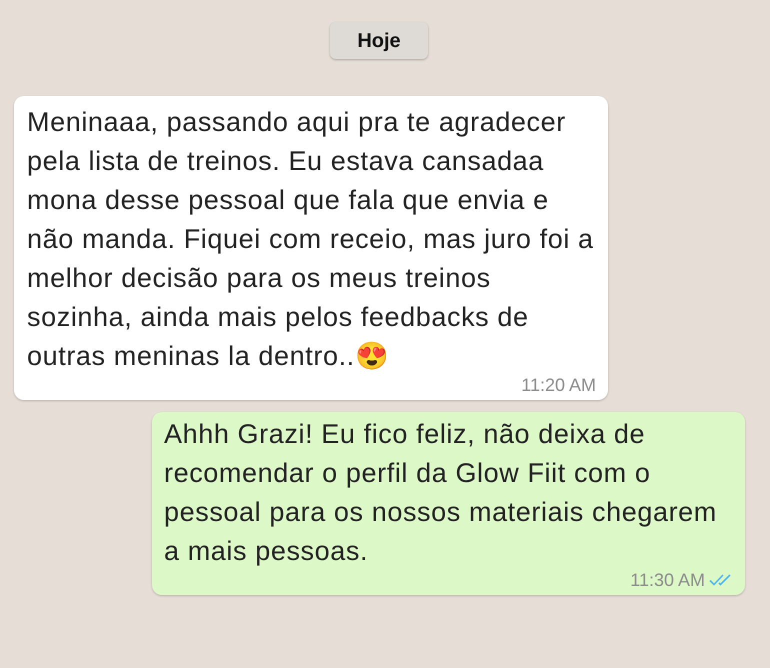  What do you see at coordinates (667, 580) in the screenshot?
I see `message-time: 11:30 AM` at bounding box center [667, 580].